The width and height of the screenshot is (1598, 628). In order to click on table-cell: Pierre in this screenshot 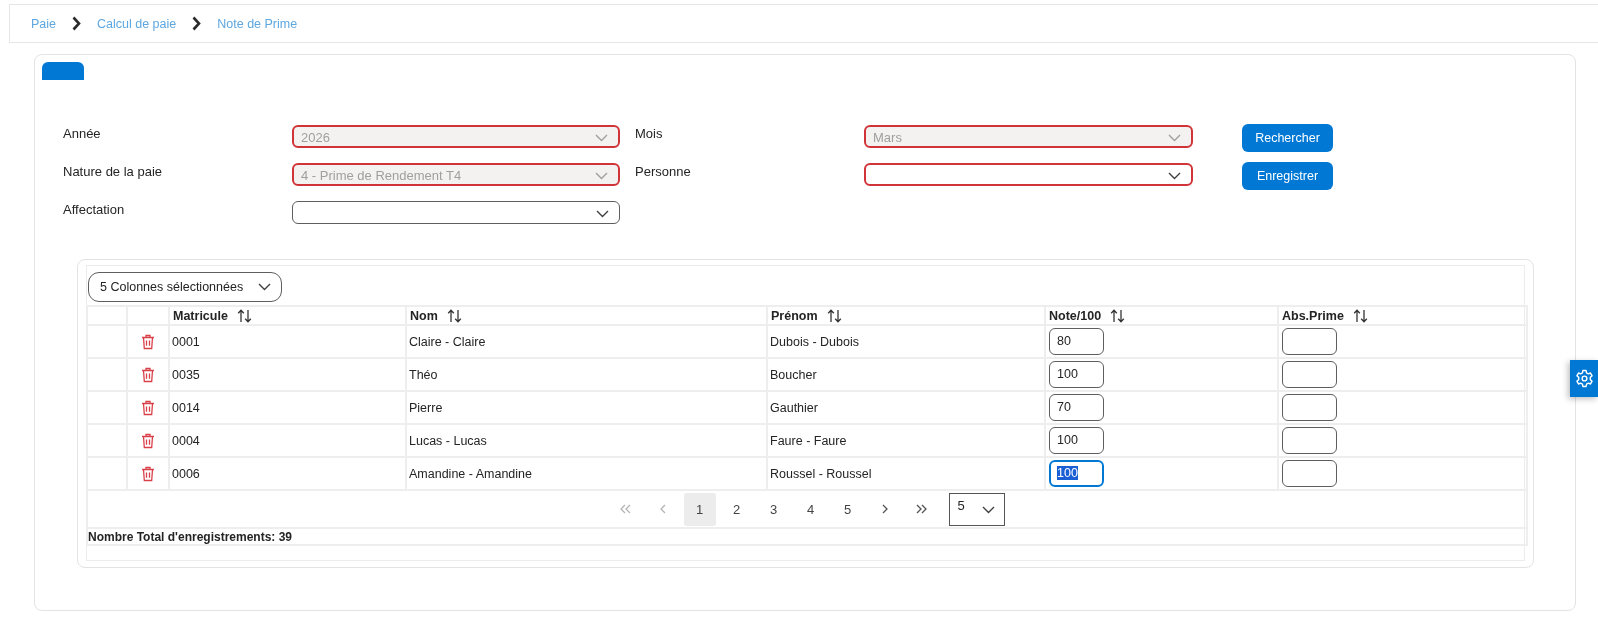, I will do `click(586, 407)`.